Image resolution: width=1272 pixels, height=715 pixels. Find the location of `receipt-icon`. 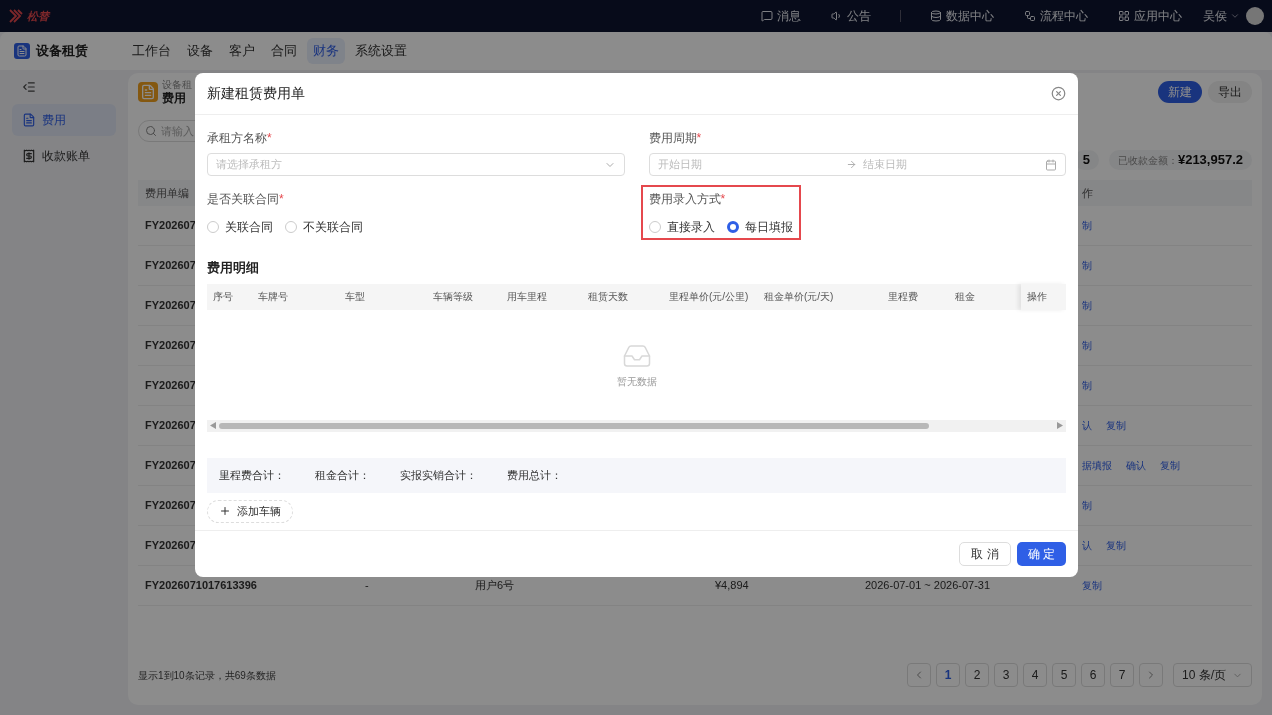

receipt-icon is located at coordinates (29, 156).